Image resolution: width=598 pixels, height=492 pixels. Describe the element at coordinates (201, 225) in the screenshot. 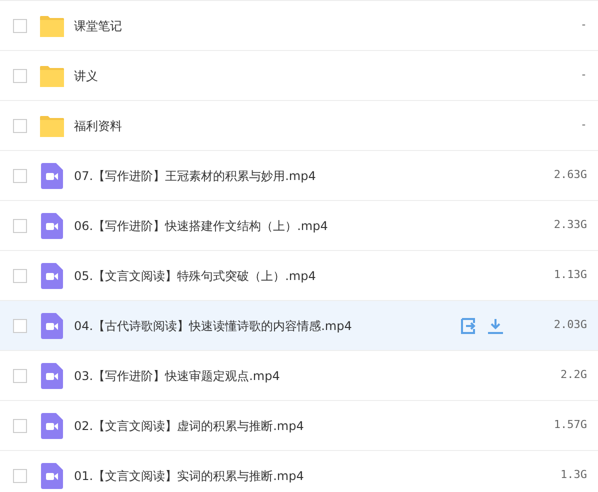

I see `file-name: 06.【写作进阶】快速搭建作文结构（上）.mp4` at that location.